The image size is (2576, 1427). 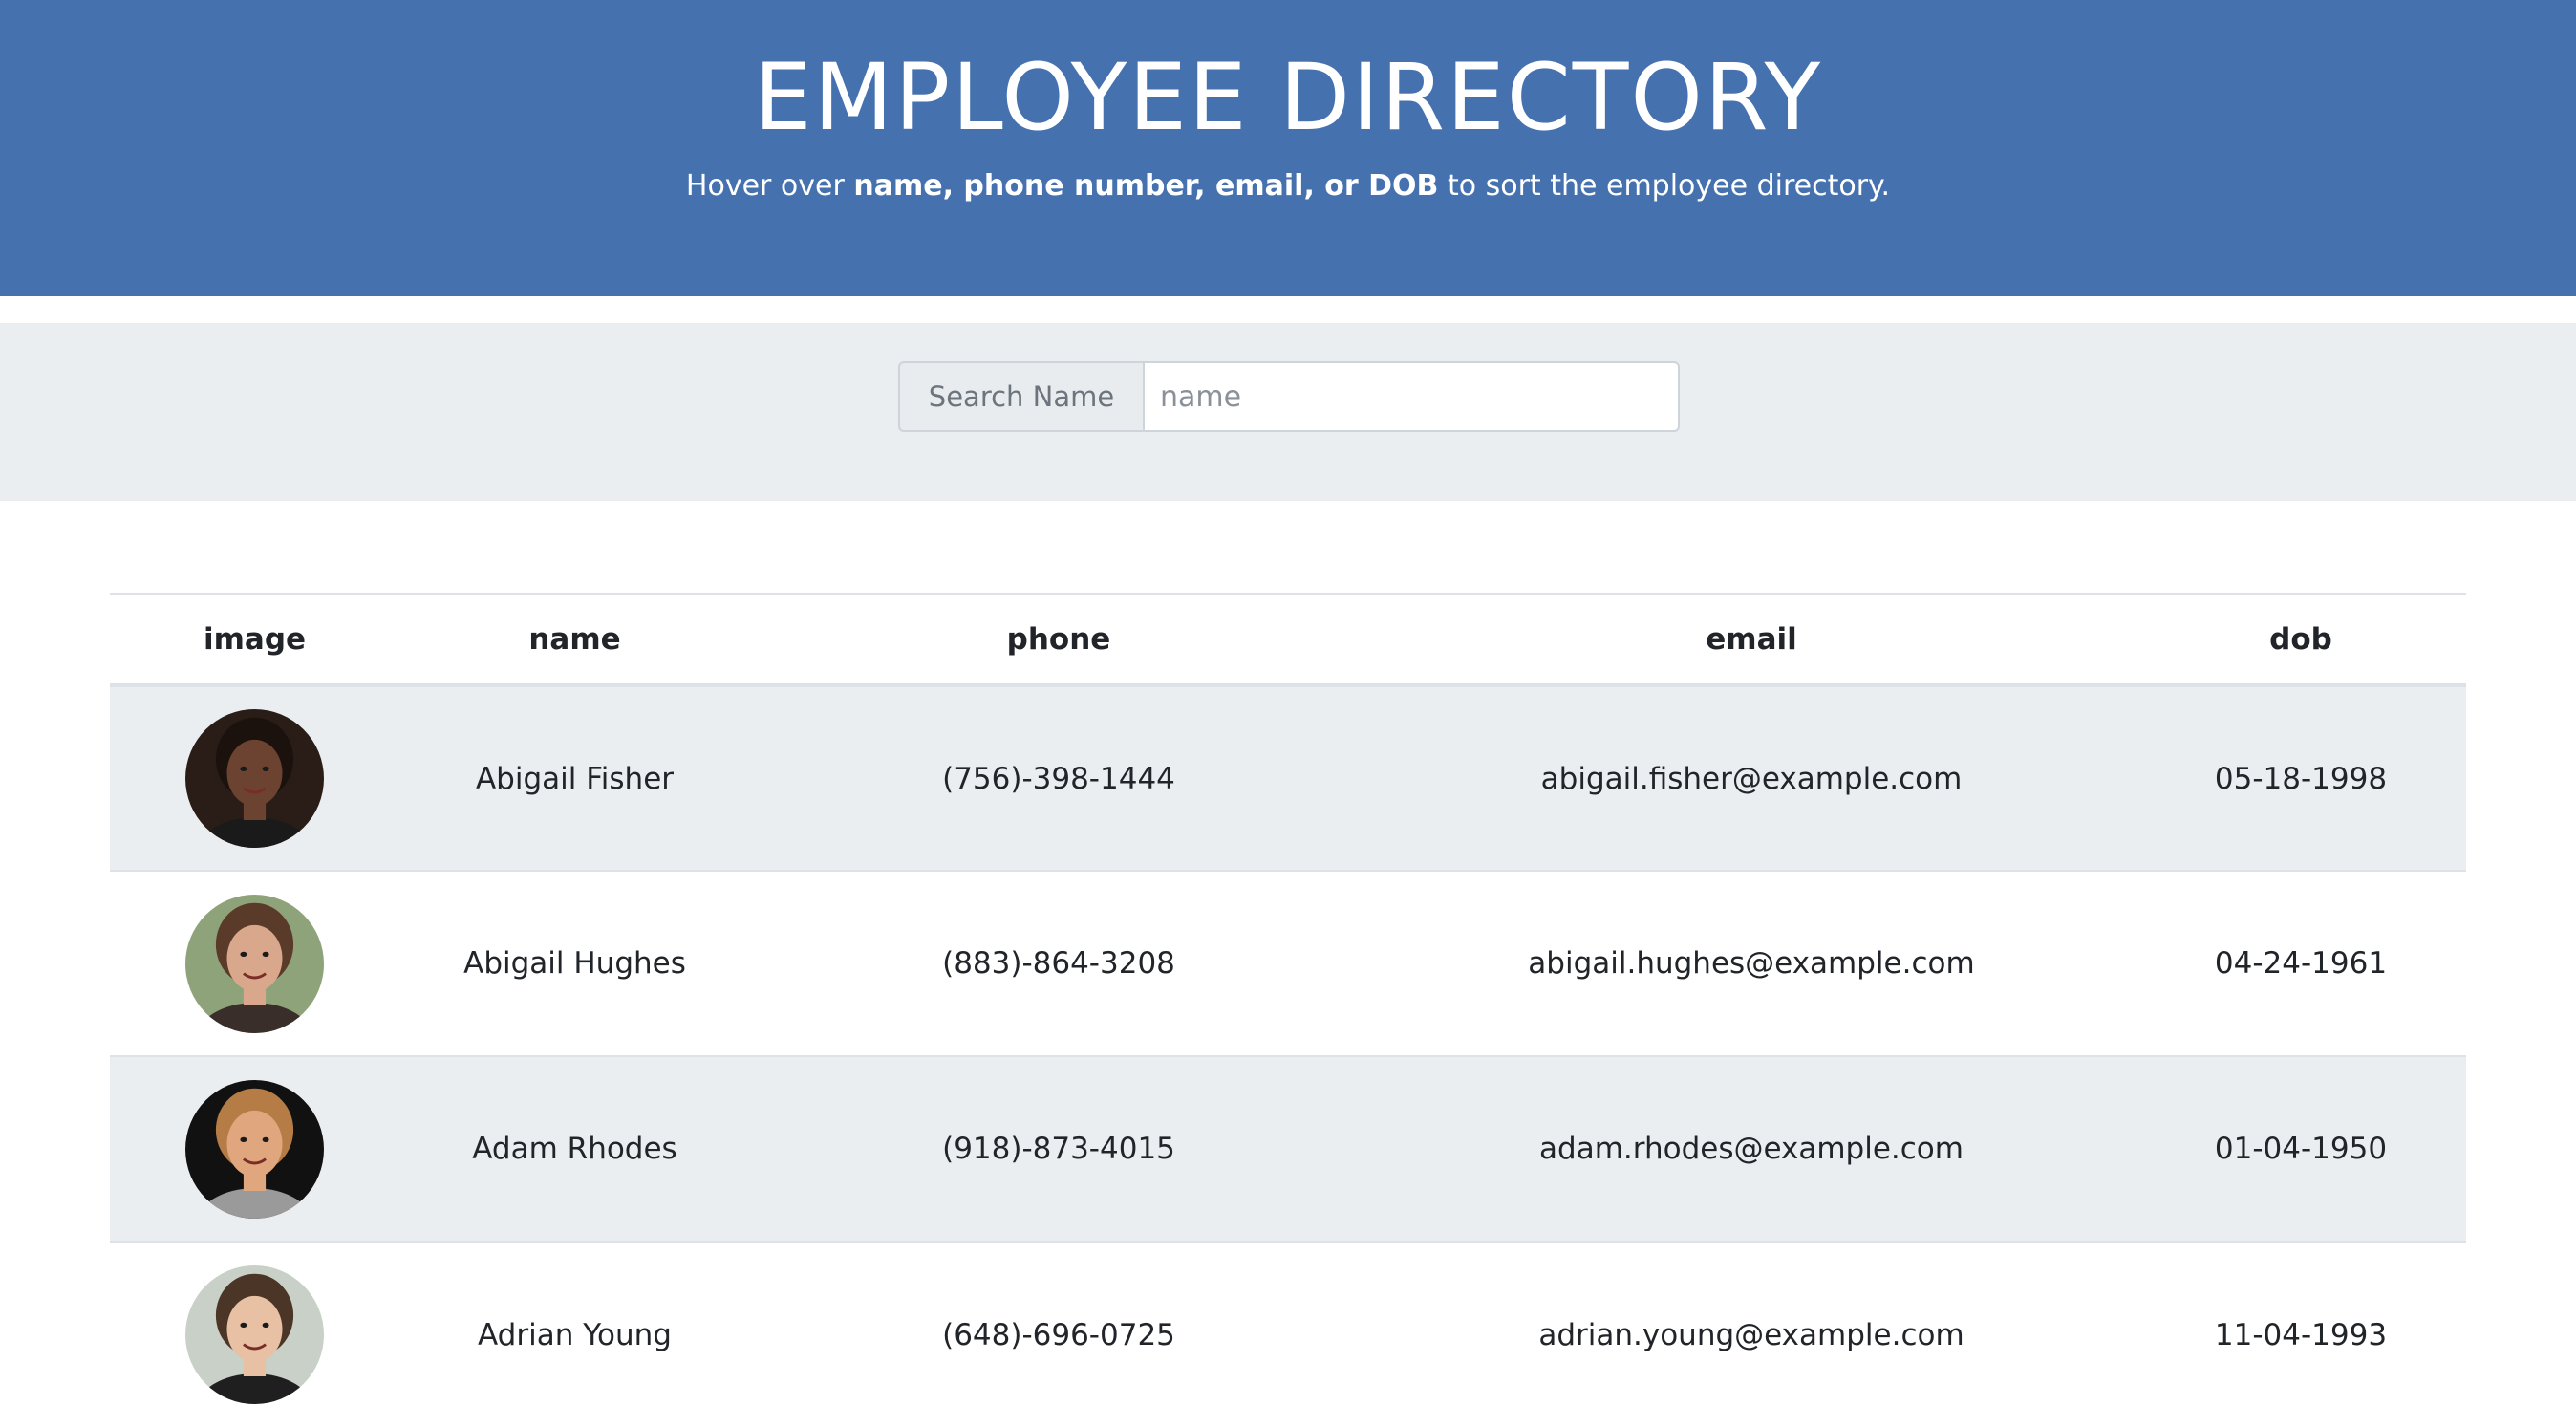 What do you see at coordinates (574, 1334) in the screenshot?
I see `cell-name: Adrian Young` at bounding box center [574, 1334].